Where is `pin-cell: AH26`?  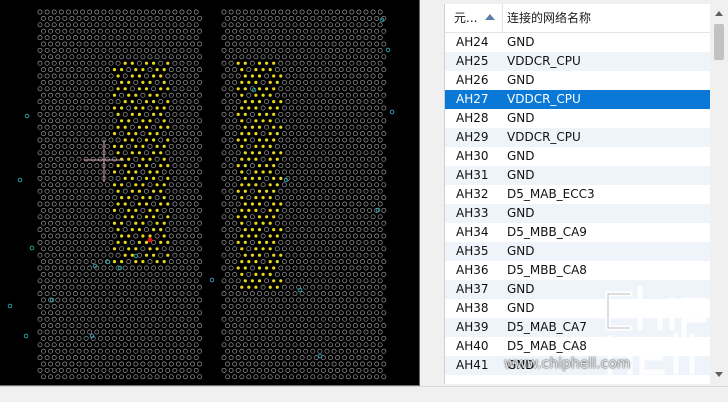 pin-cell: AH26 is located at coordinates (472, 80).